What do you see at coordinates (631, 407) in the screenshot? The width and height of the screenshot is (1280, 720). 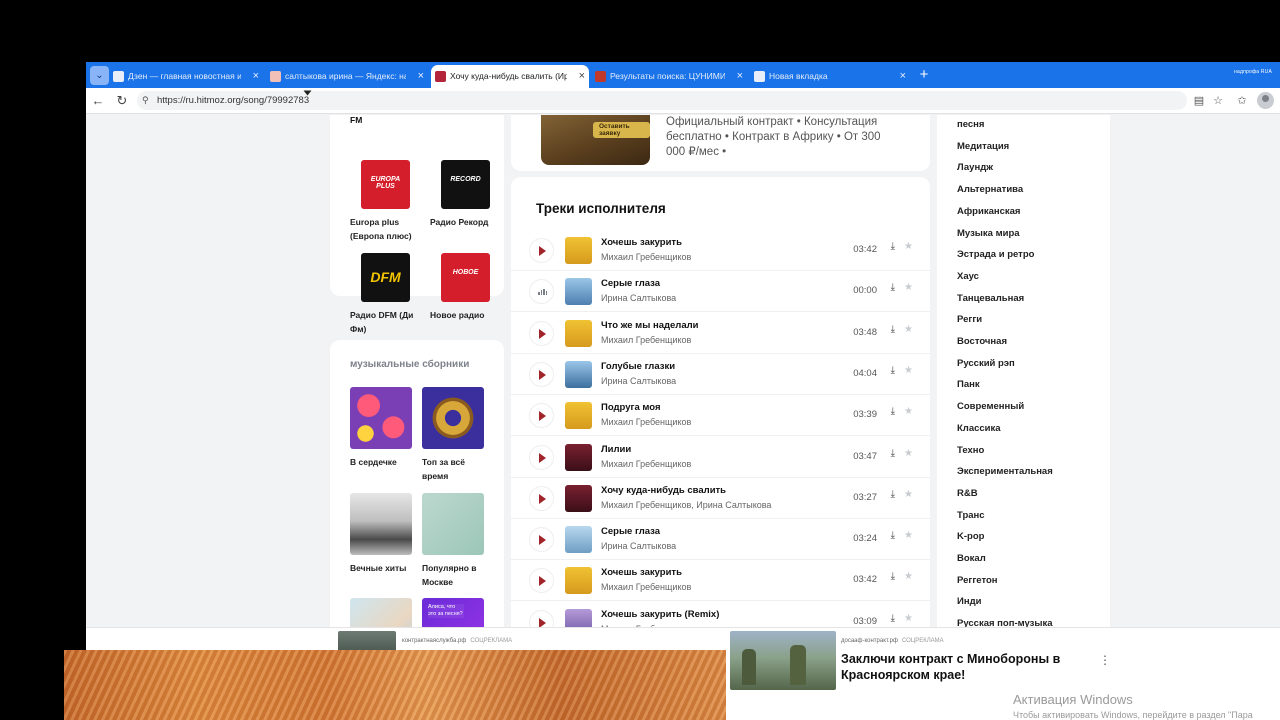 I see `track-title: Подруга моя` at bounding box center [631, 407].